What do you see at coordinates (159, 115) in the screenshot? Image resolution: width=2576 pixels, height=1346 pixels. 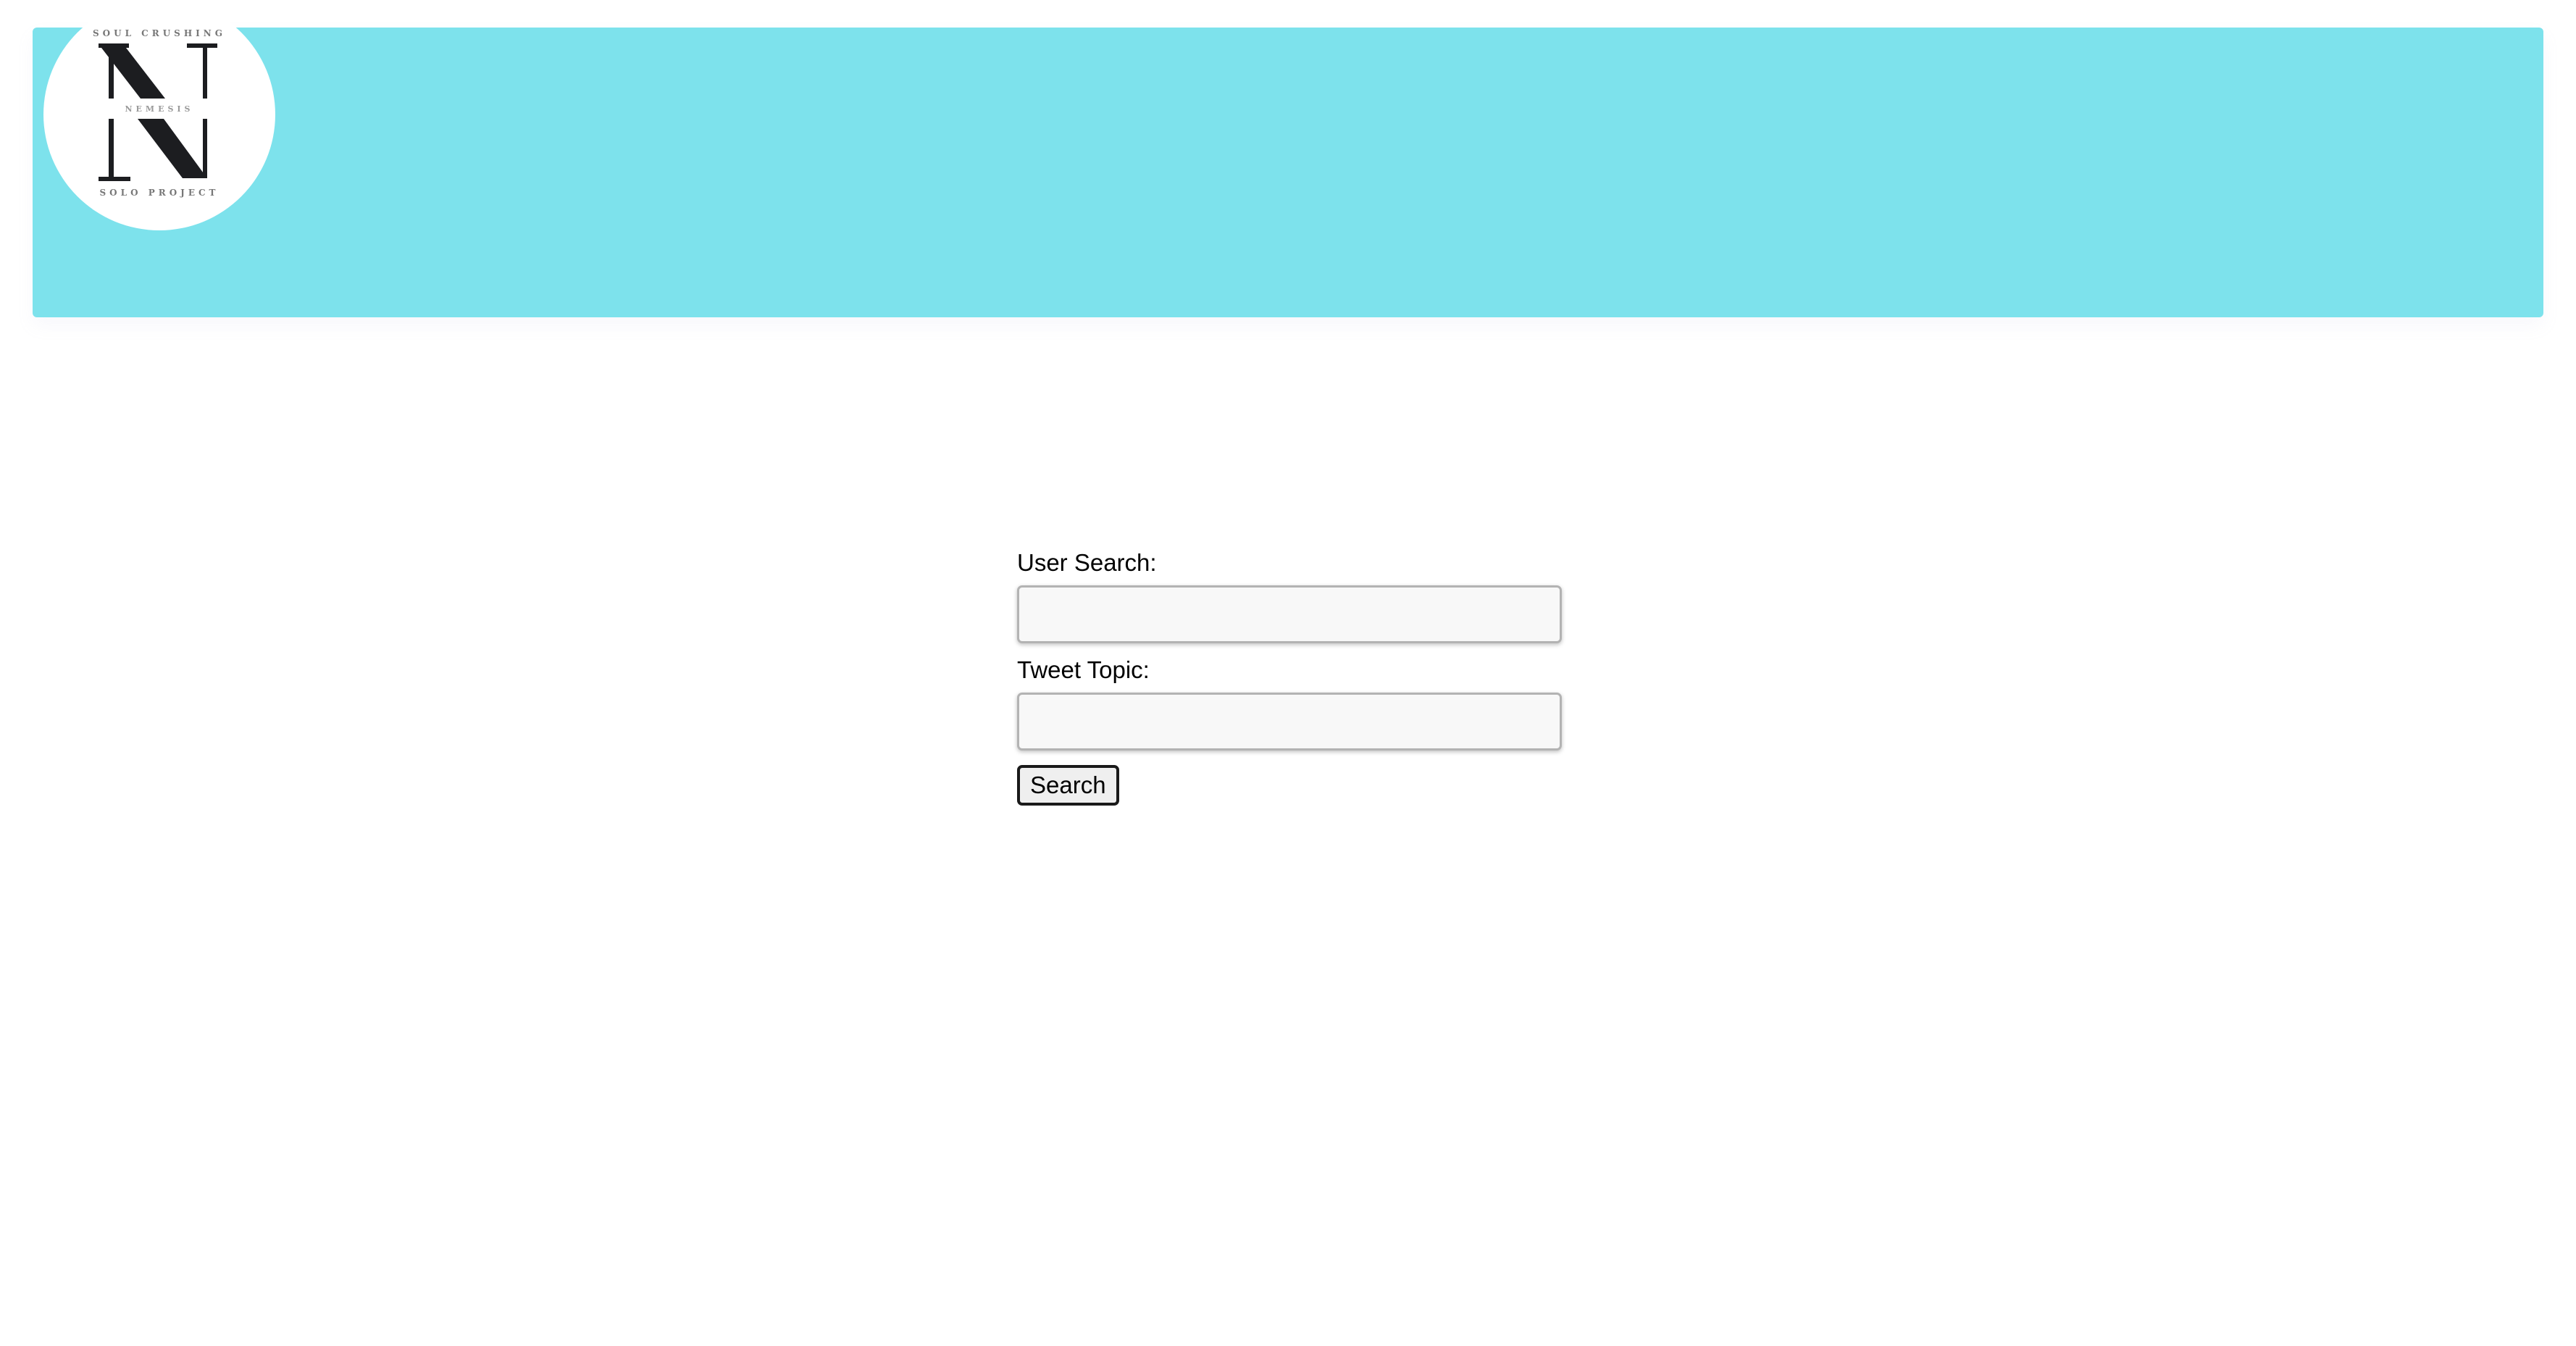 I see `logo: SOUL CRUSHING NEMESIS SOLO PROJECT` at bounding box center [159, 115].